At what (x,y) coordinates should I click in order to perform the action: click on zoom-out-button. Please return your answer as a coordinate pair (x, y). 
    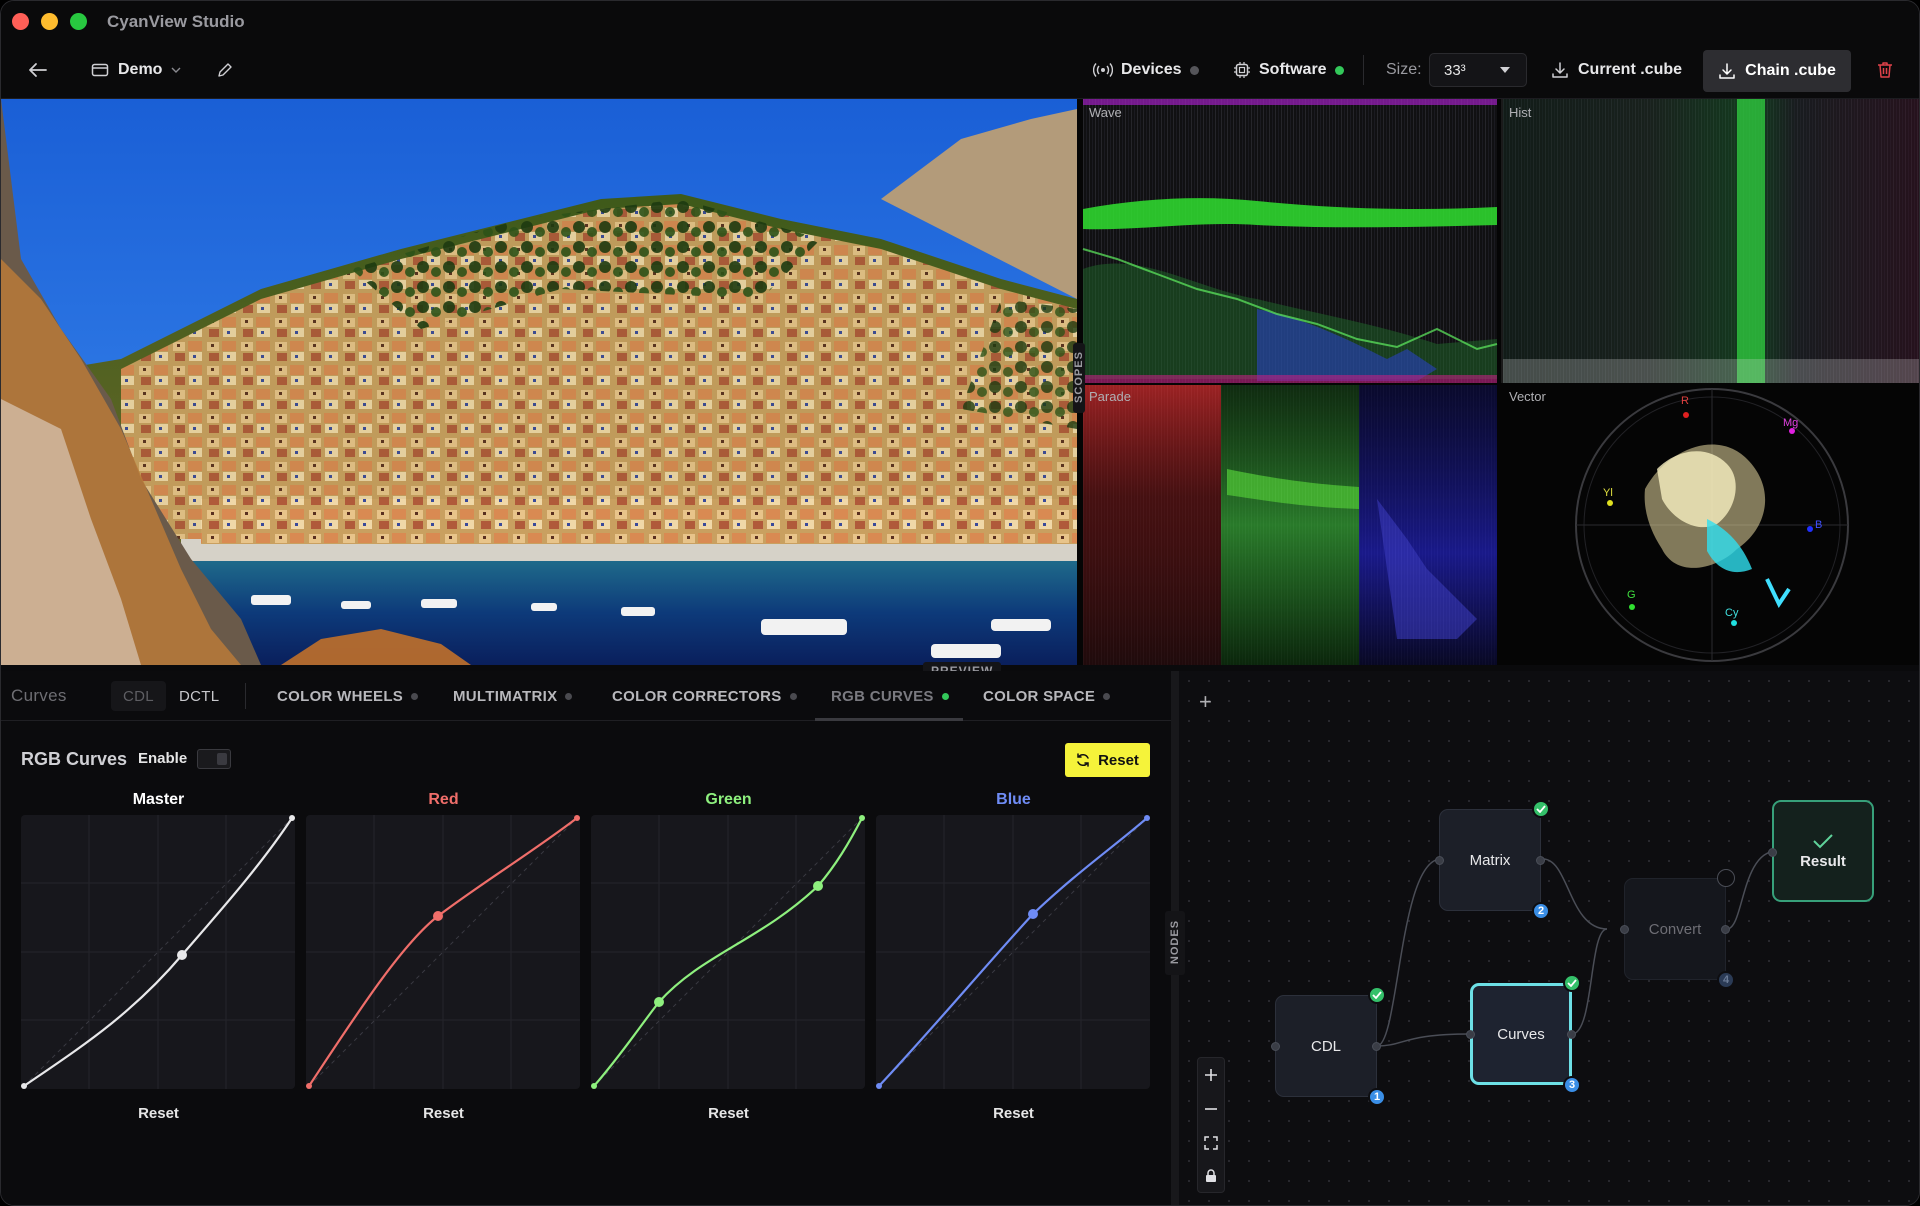
    Looking at the image, I should click on (1211, 1108).